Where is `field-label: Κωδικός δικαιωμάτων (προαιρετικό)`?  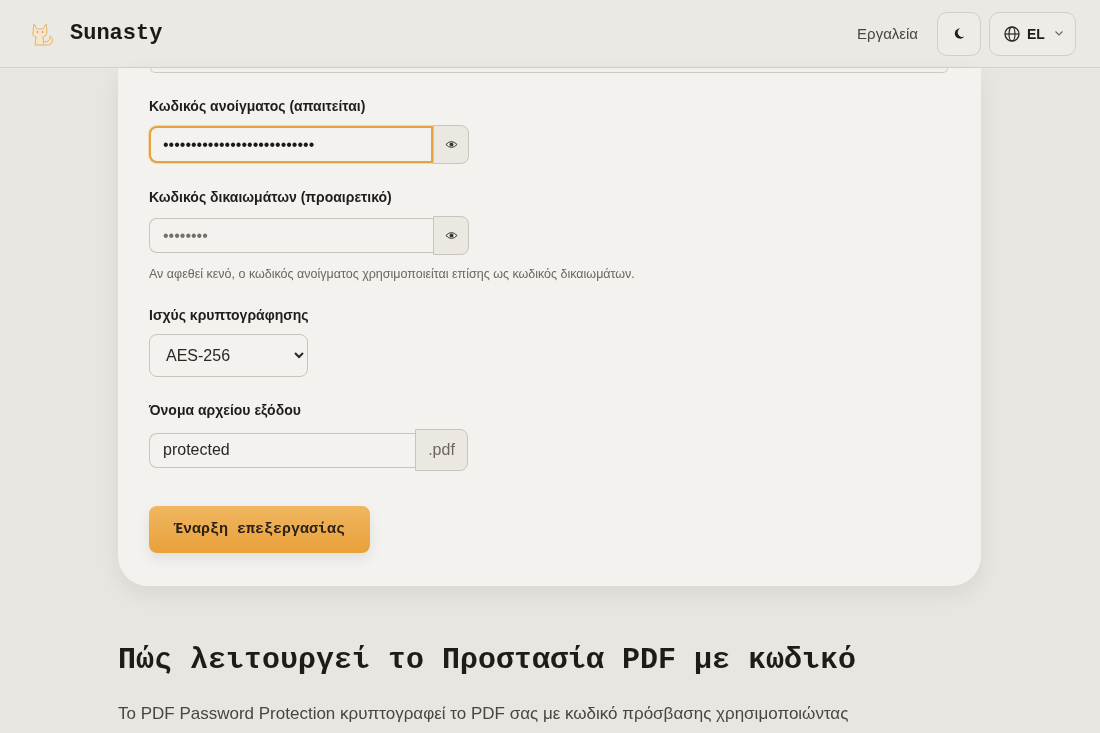
field-label: Κωδικός δικαιωμάτων (προαιρετικό) is located at coordinates (271, 197).